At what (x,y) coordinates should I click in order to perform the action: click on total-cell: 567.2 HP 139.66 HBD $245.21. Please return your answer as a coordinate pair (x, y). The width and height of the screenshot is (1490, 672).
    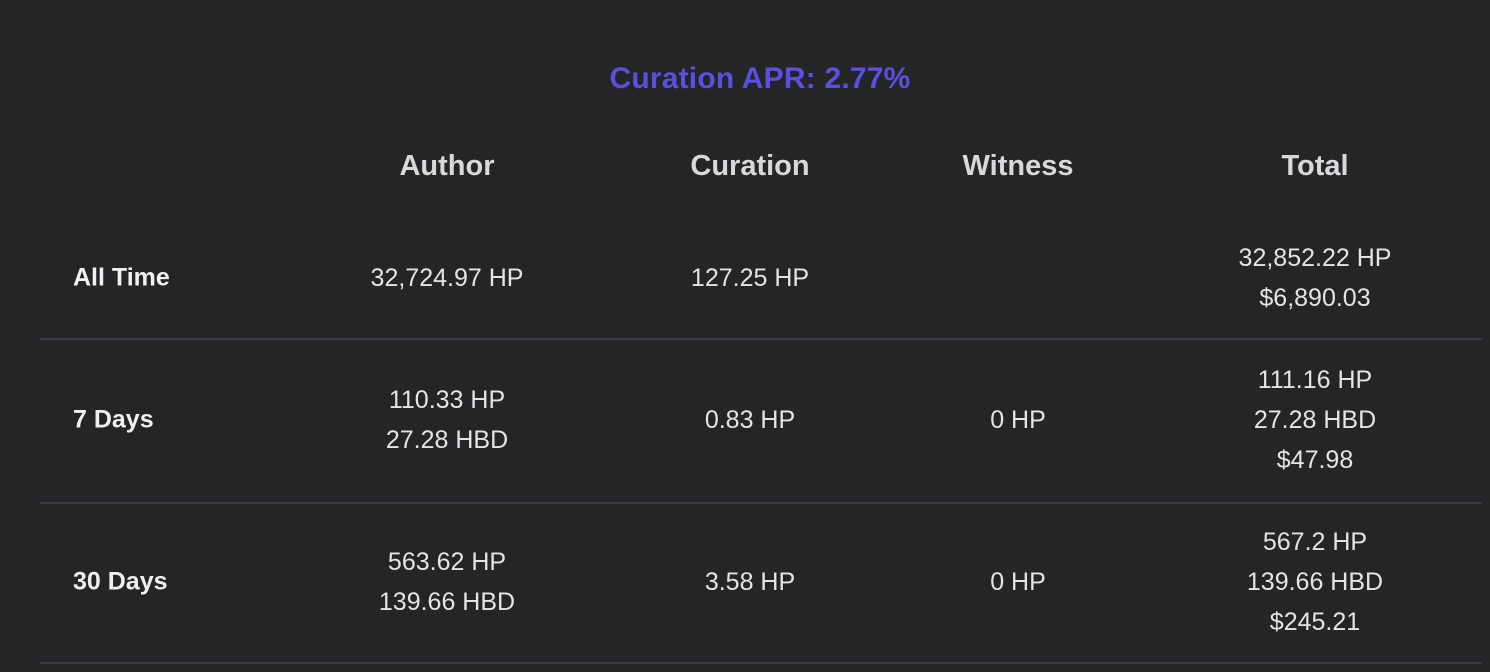
    Looking at the image, I should click on (1315, 582).